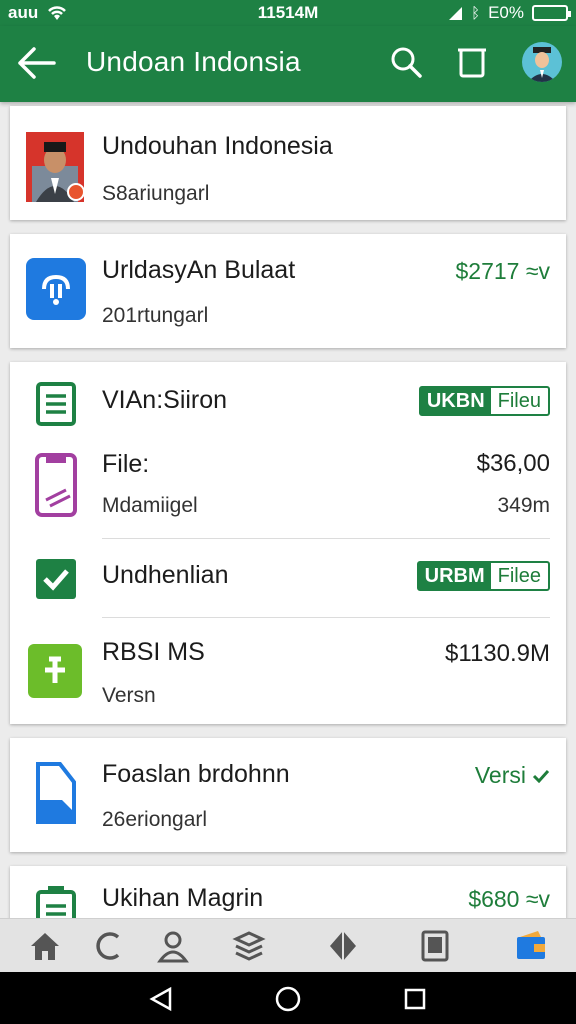 This screenshot has height=1024, width=576. What do you see at coordinates (37, 63) in the screenshot?
I see `back-arrow-icon` at bounding box center [37, 63].